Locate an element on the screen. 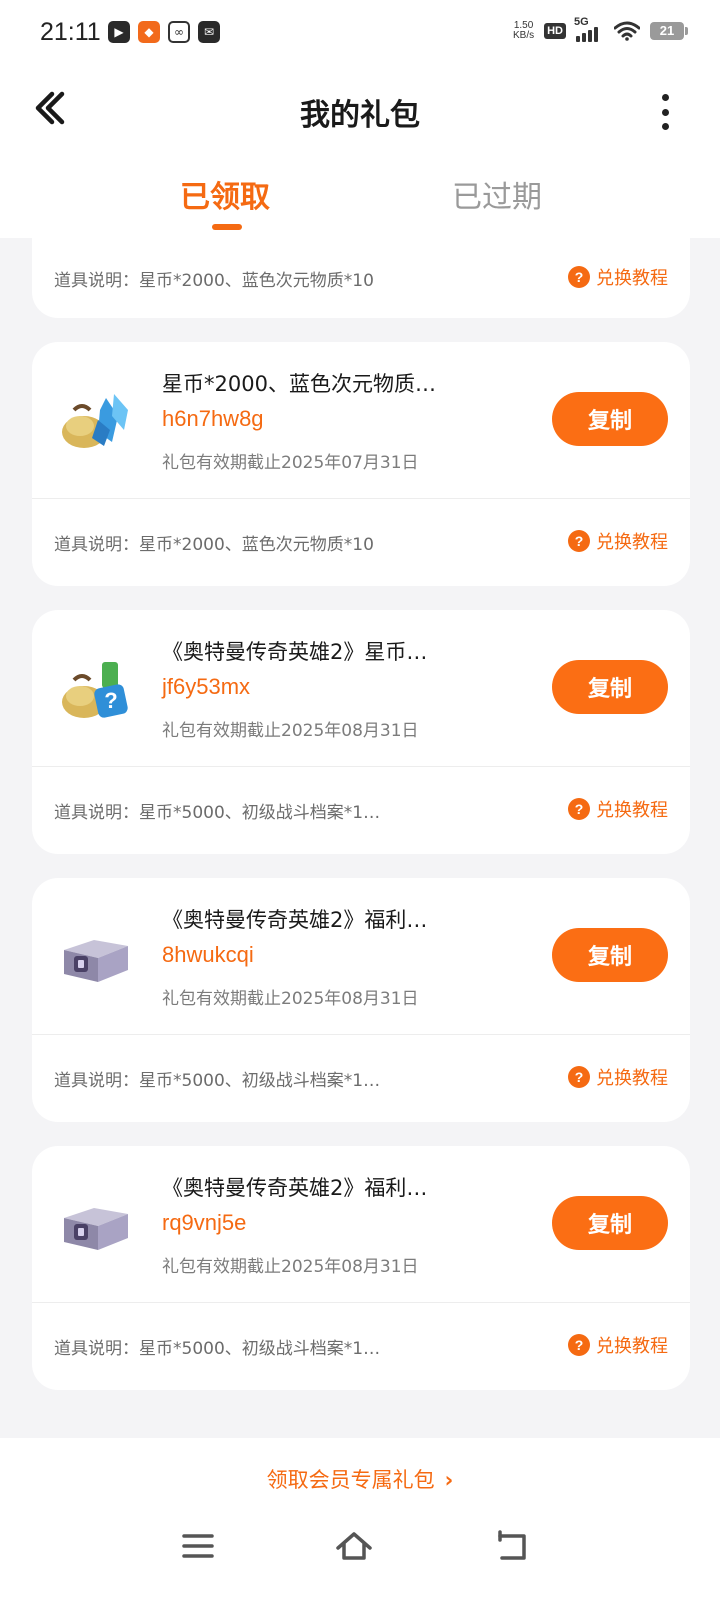 The height and width of the screenshot is (1600, 720). video-app-icon: ▶ is located at coordinates (119, 32).